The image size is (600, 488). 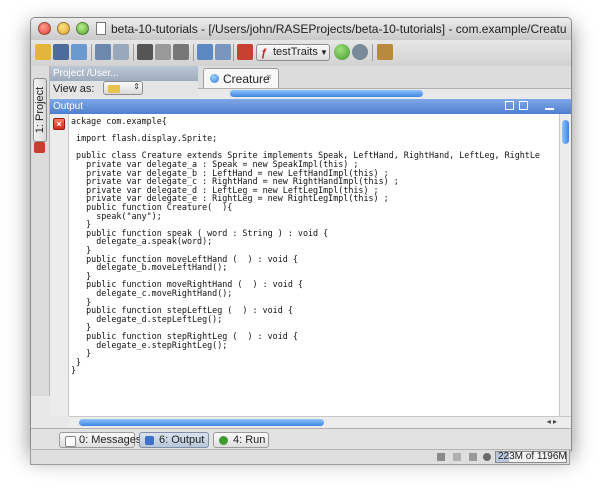 I want to click on chevron-down-icon: ▼, so click(x=324, y=52).